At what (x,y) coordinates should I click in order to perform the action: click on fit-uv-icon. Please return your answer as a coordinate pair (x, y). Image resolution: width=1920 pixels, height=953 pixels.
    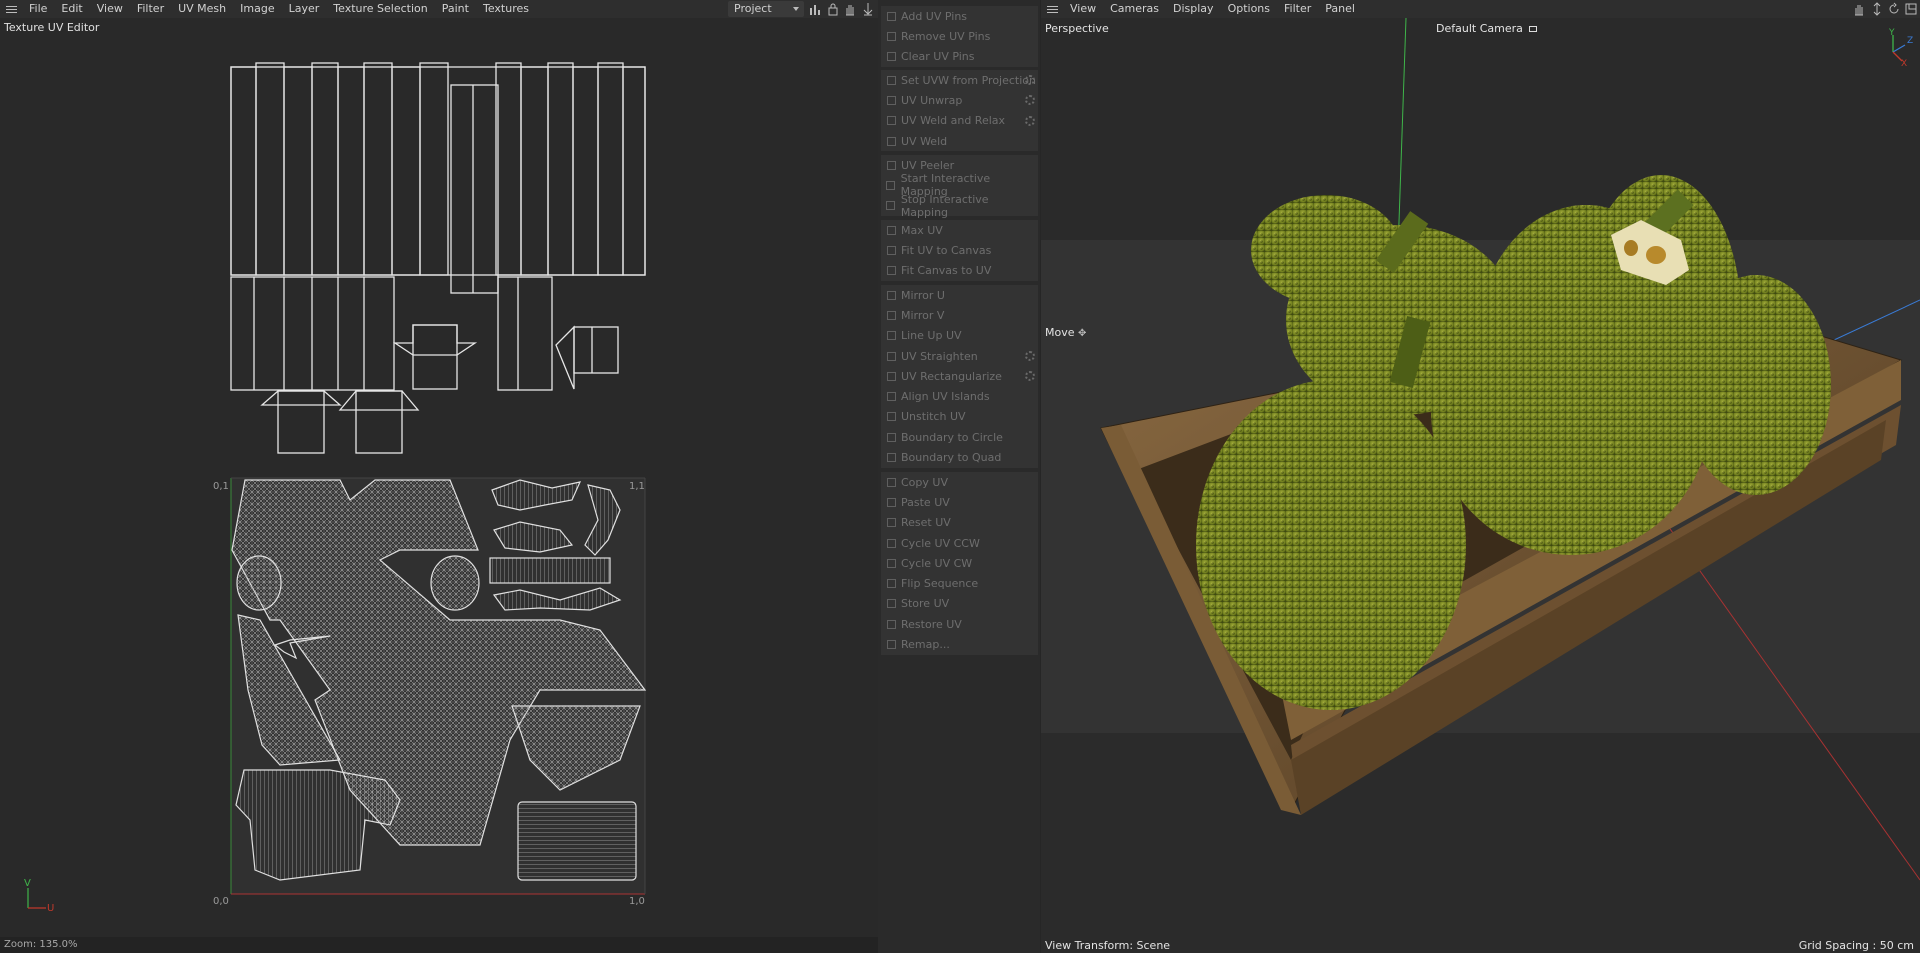
    Looking at the image, I should click on (891, 250).